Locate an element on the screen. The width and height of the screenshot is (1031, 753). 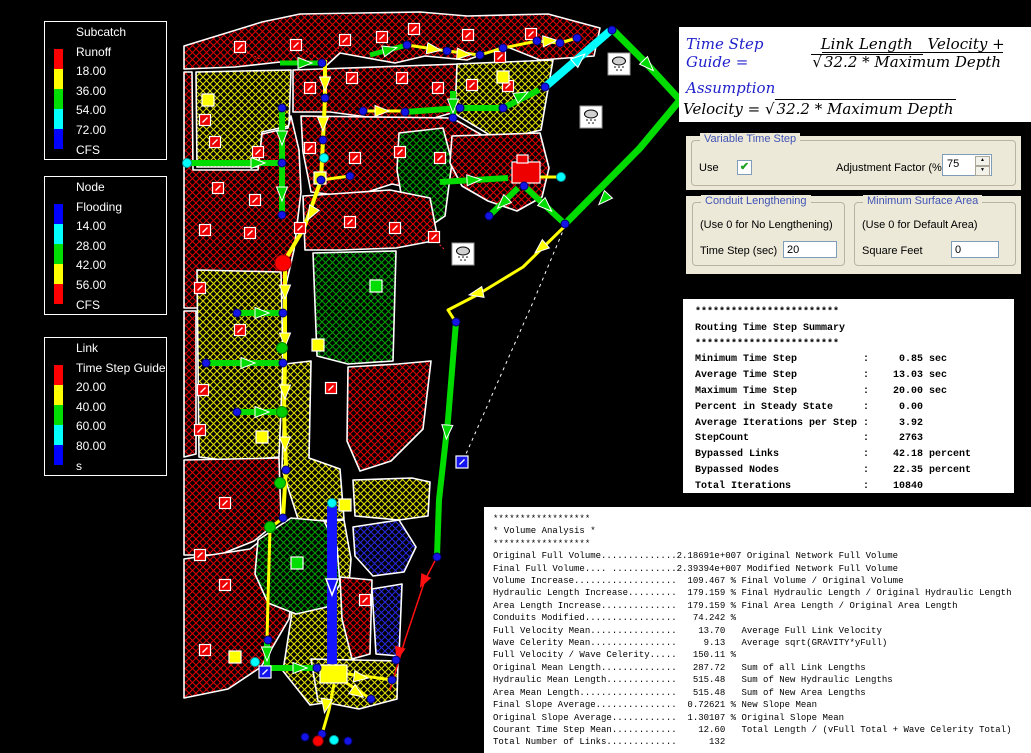
spin-up-button: ▲ is located at coordinates (982, 161).